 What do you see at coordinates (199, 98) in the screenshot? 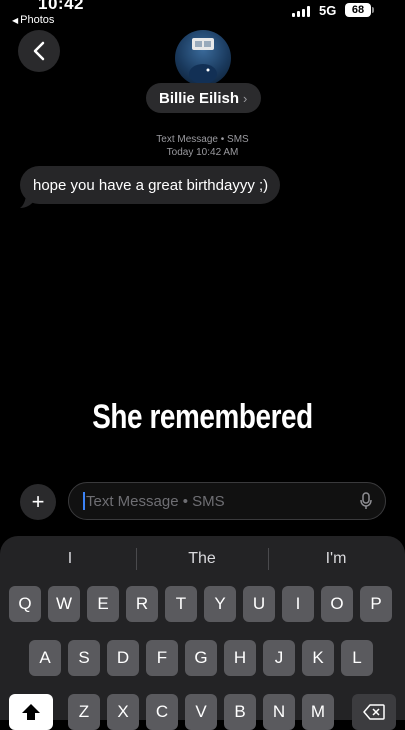
I see `contact-name: Billie Eilish` at bounding box center [199, 98].